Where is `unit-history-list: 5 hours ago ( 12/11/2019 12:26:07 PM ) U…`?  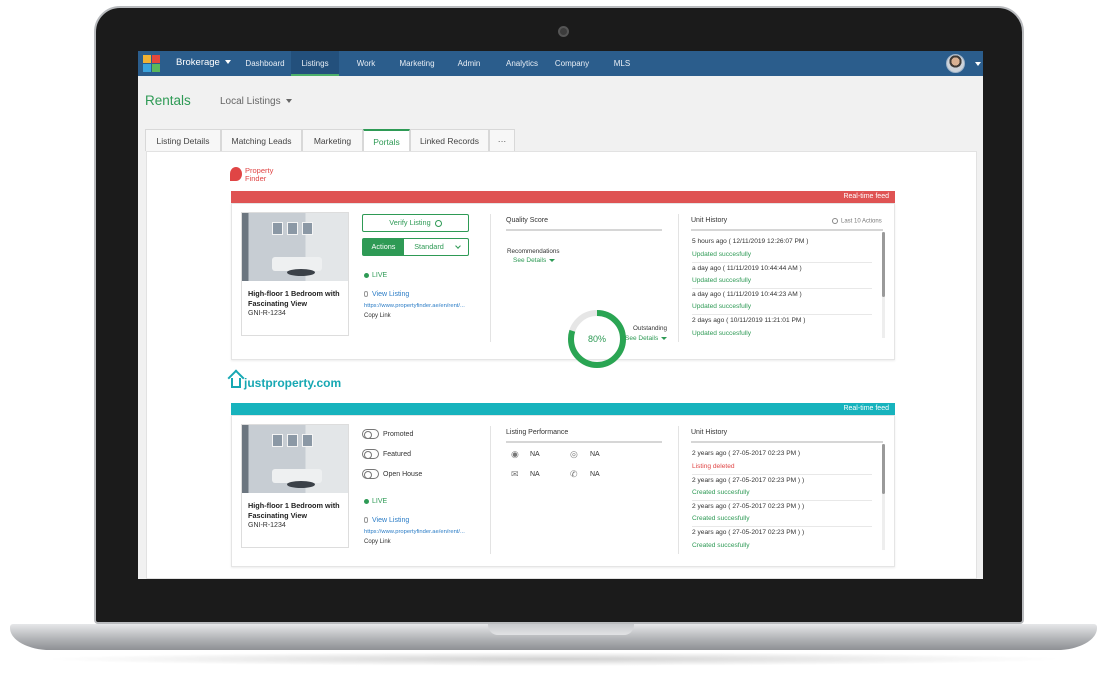 unit-history-list: 5 hours ago ( 12/11/2019 12:26:07 PM ) U… is located at coordinates (787, 286).